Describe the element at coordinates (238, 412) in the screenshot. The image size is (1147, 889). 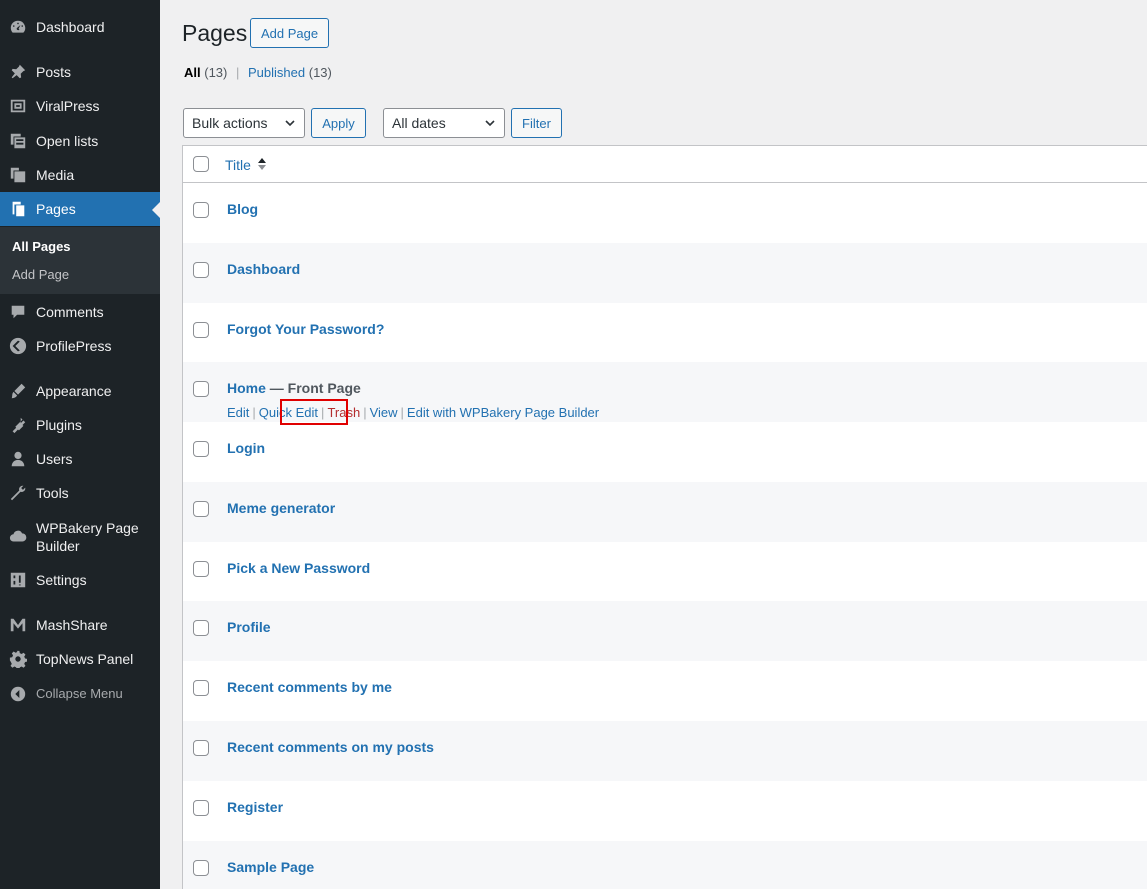
I see `edit-link: Edit` at that location.